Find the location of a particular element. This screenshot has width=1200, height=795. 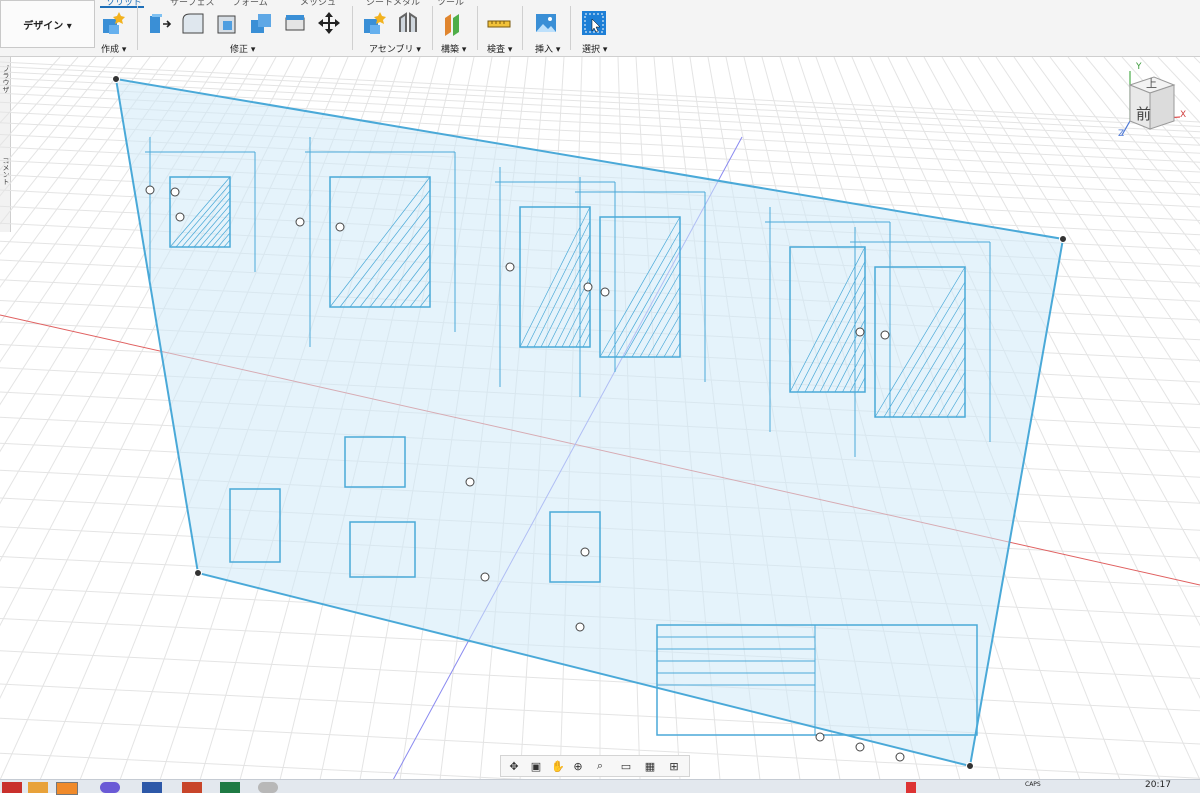

press-pull-icon is located at coordinates (159, 23).